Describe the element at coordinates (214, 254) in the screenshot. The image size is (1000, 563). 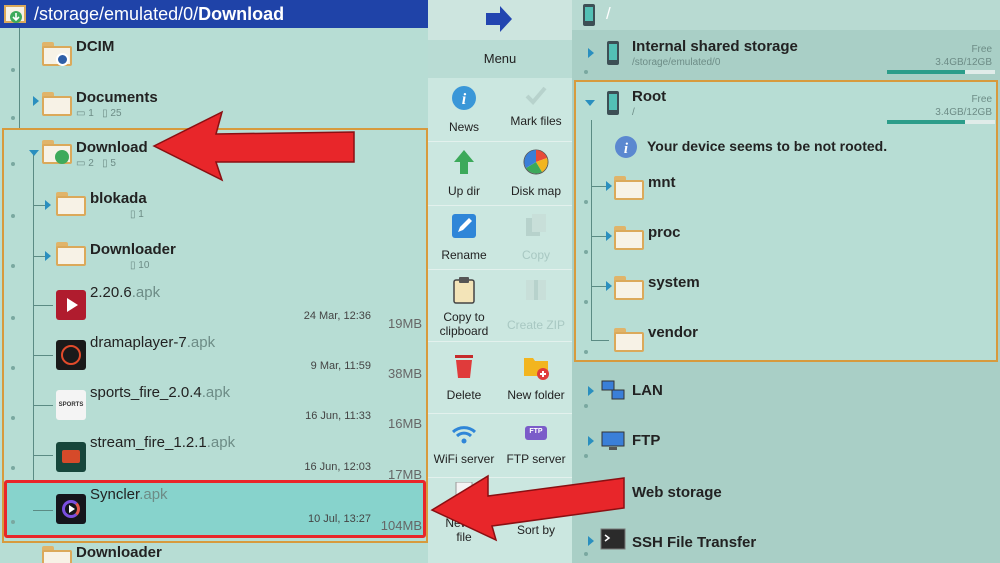
I see `folder-row-downloader: Downloader ▯ 10` at that location.